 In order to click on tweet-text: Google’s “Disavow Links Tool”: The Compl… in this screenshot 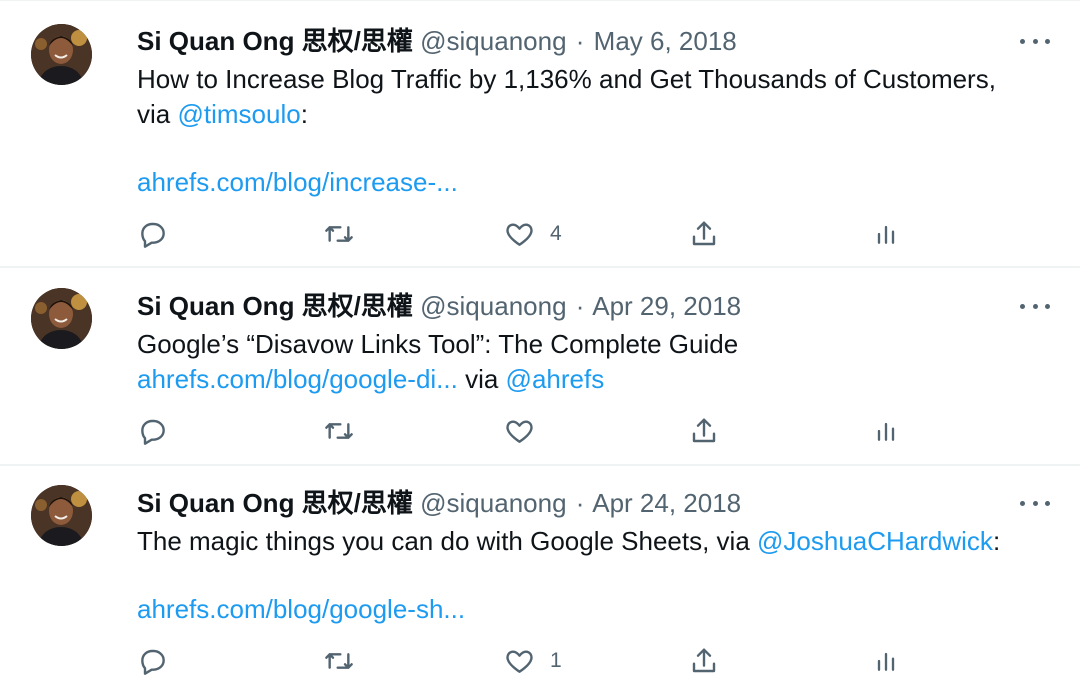, I will do `click(438, 344)`.